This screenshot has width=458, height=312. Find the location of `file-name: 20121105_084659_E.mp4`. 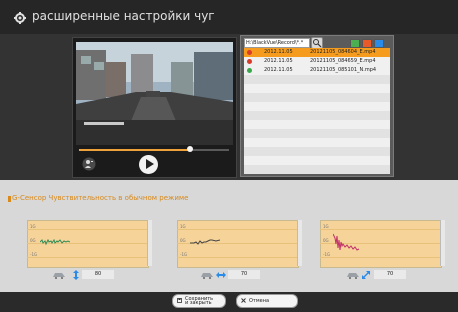

file-name: 20121105_084659_E.mp4 is located at coordinates (343, 61).